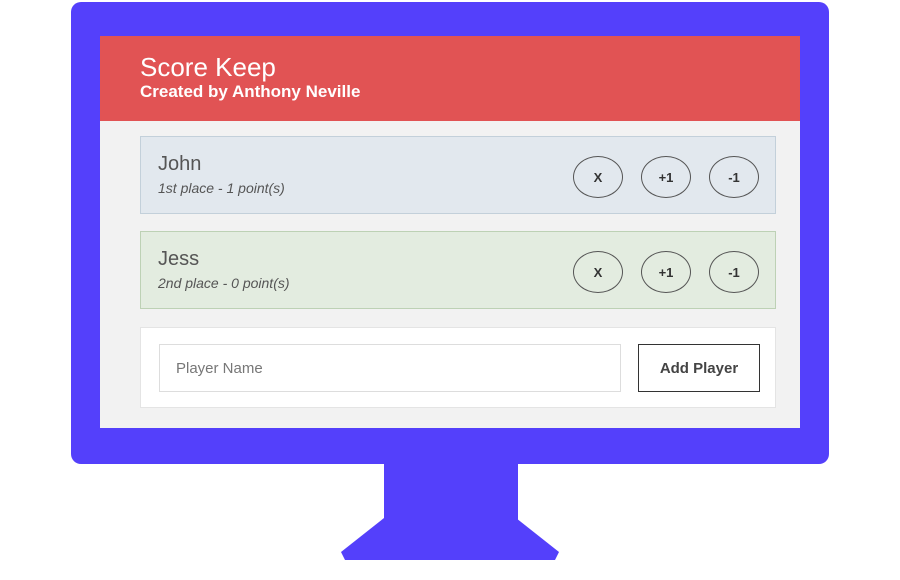  I want to click on app-header: Score Keep Created by Anthony Neville, so click(450, 78).